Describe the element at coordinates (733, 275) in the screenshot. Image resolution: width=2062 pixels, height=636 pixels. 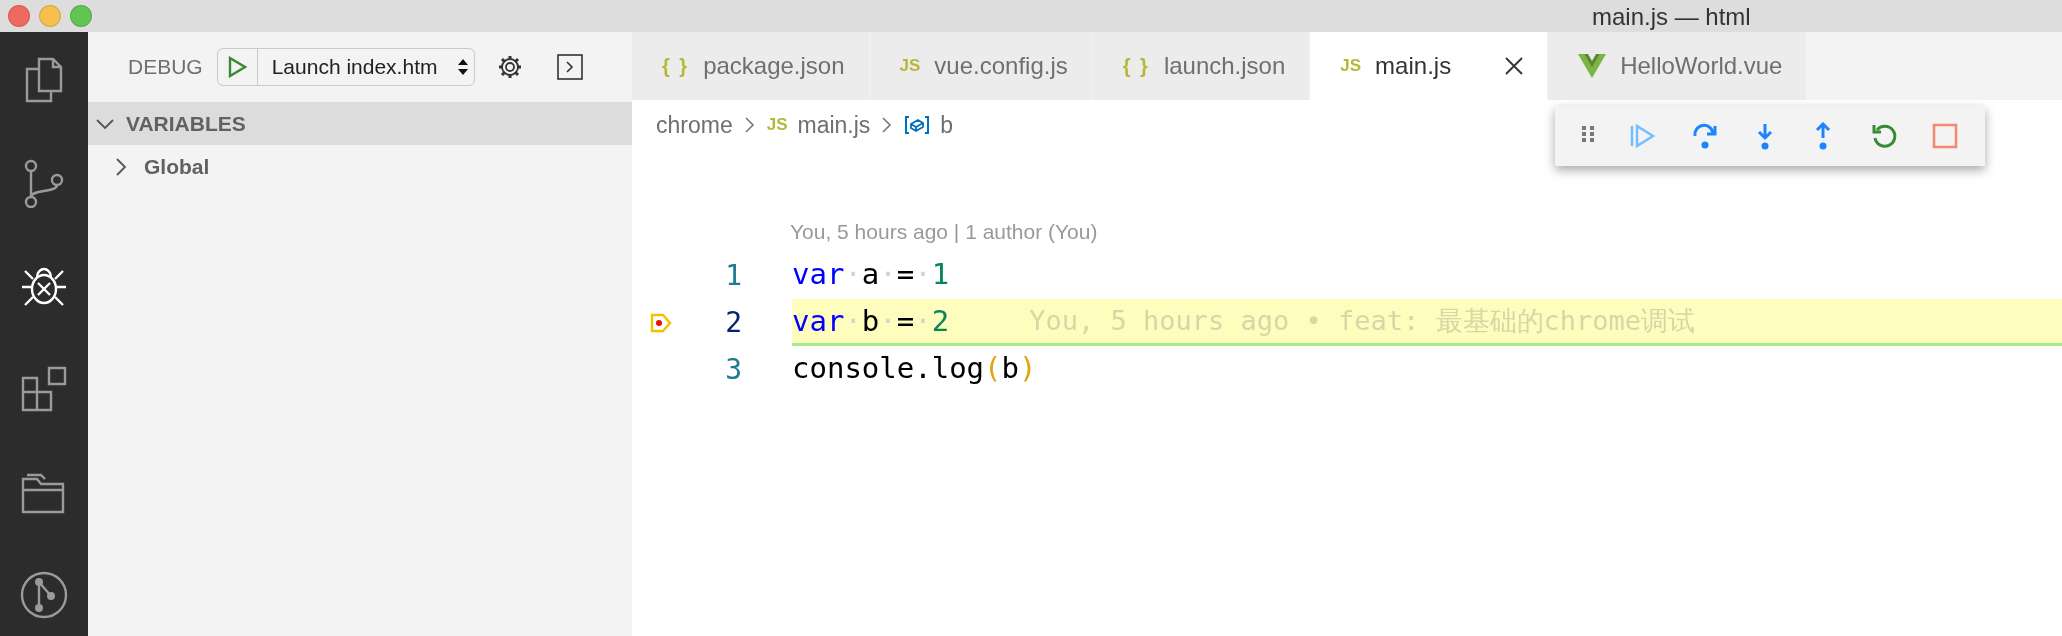
I see `line-number: 1` at that location.